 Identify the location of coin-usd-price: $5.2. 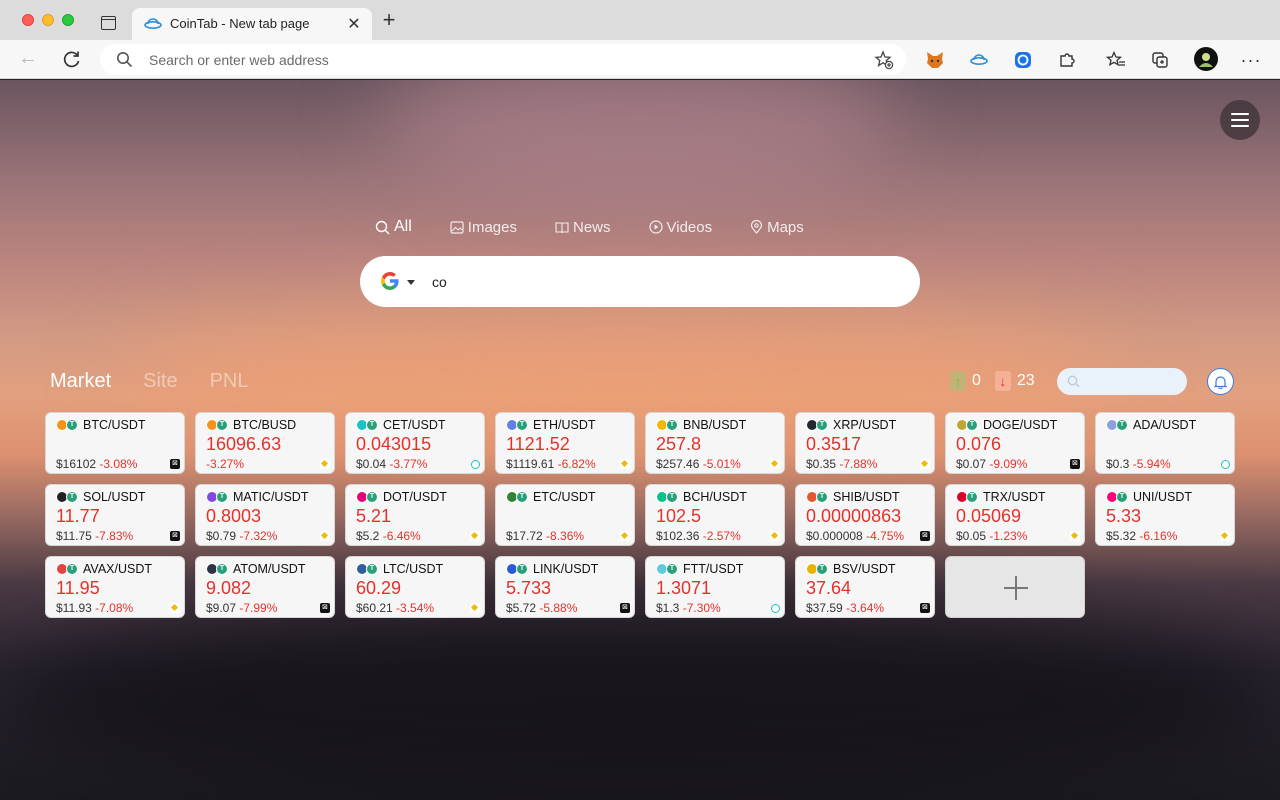
(368, 536).